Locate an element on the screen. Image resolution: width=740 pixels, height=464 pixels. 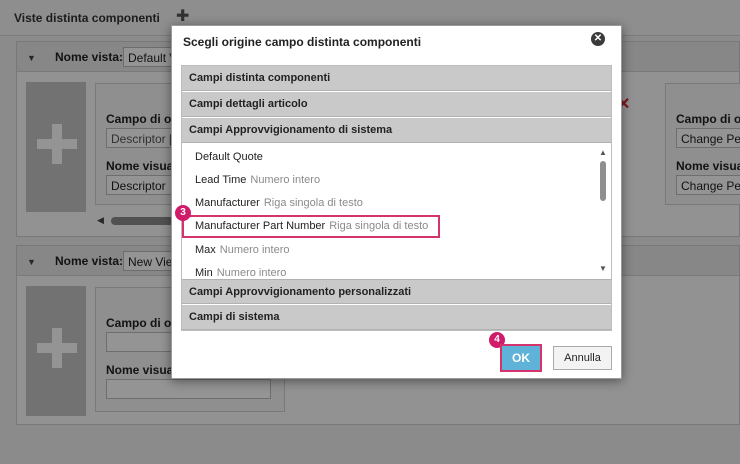
group-system-fields: Campi di sistema is located at coordinates (396, 317).